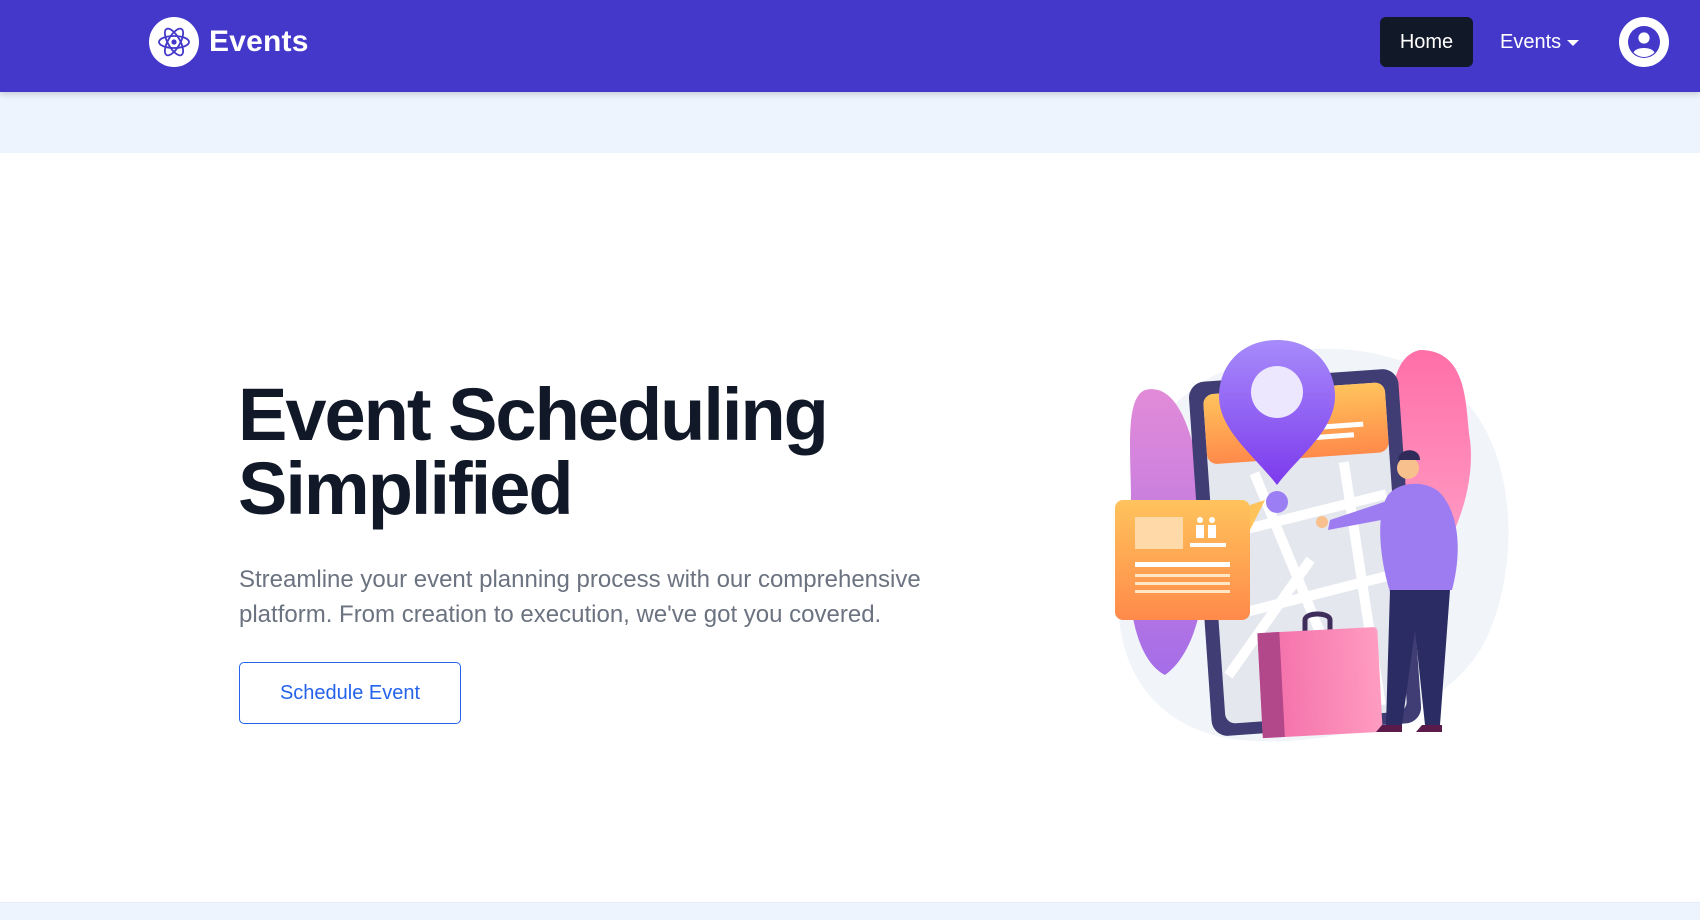 This screenshot has height=920, width=1700. I want to click on caret-down-icon, so click(1573, 43).